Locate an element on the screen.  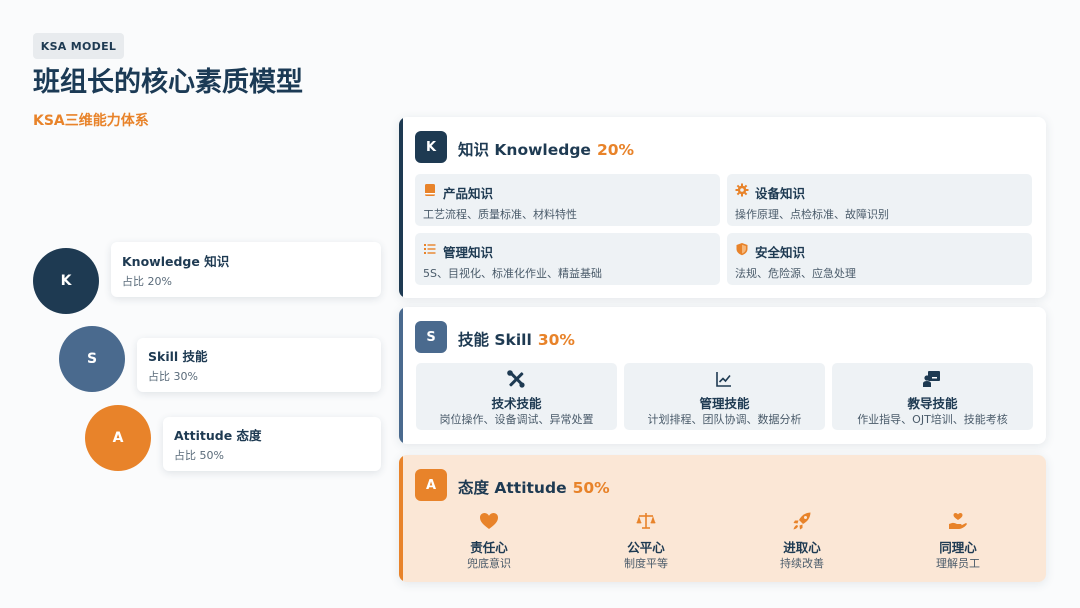
responsibility-item: 责任心 兜底意识 is located at coordinates (489, 546).